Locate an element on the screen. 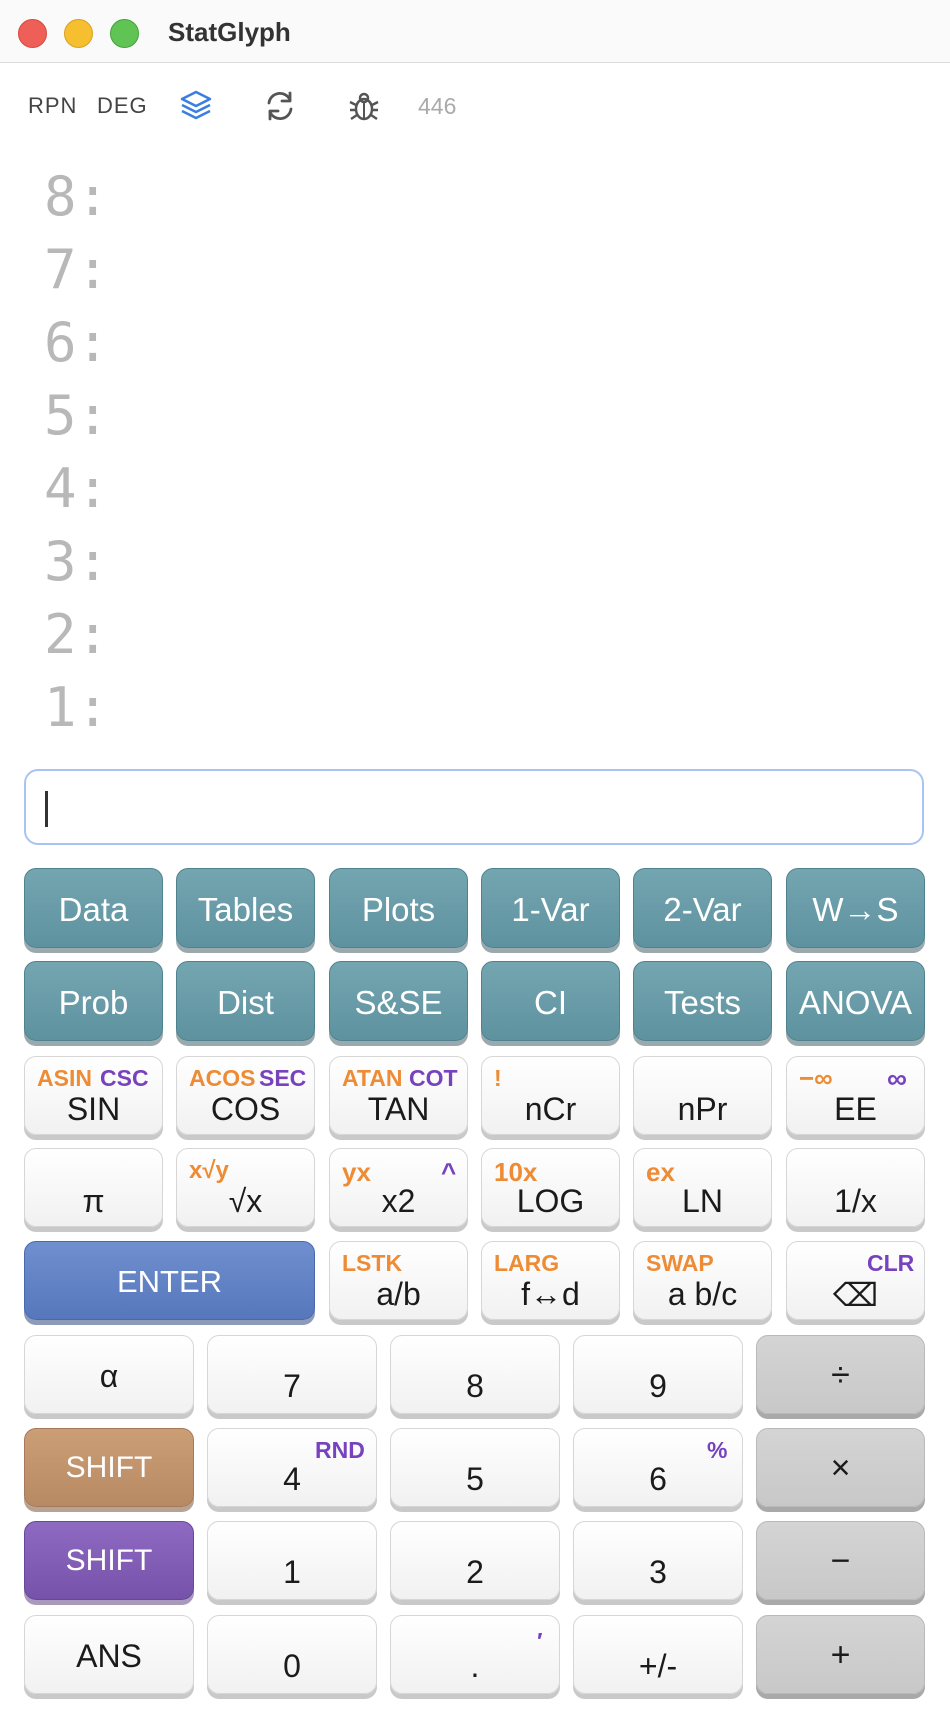 Image resolution: width=950 pixels, height=1720 pixels. digit-5-key: 5 is located at coordinates (475, 1467).